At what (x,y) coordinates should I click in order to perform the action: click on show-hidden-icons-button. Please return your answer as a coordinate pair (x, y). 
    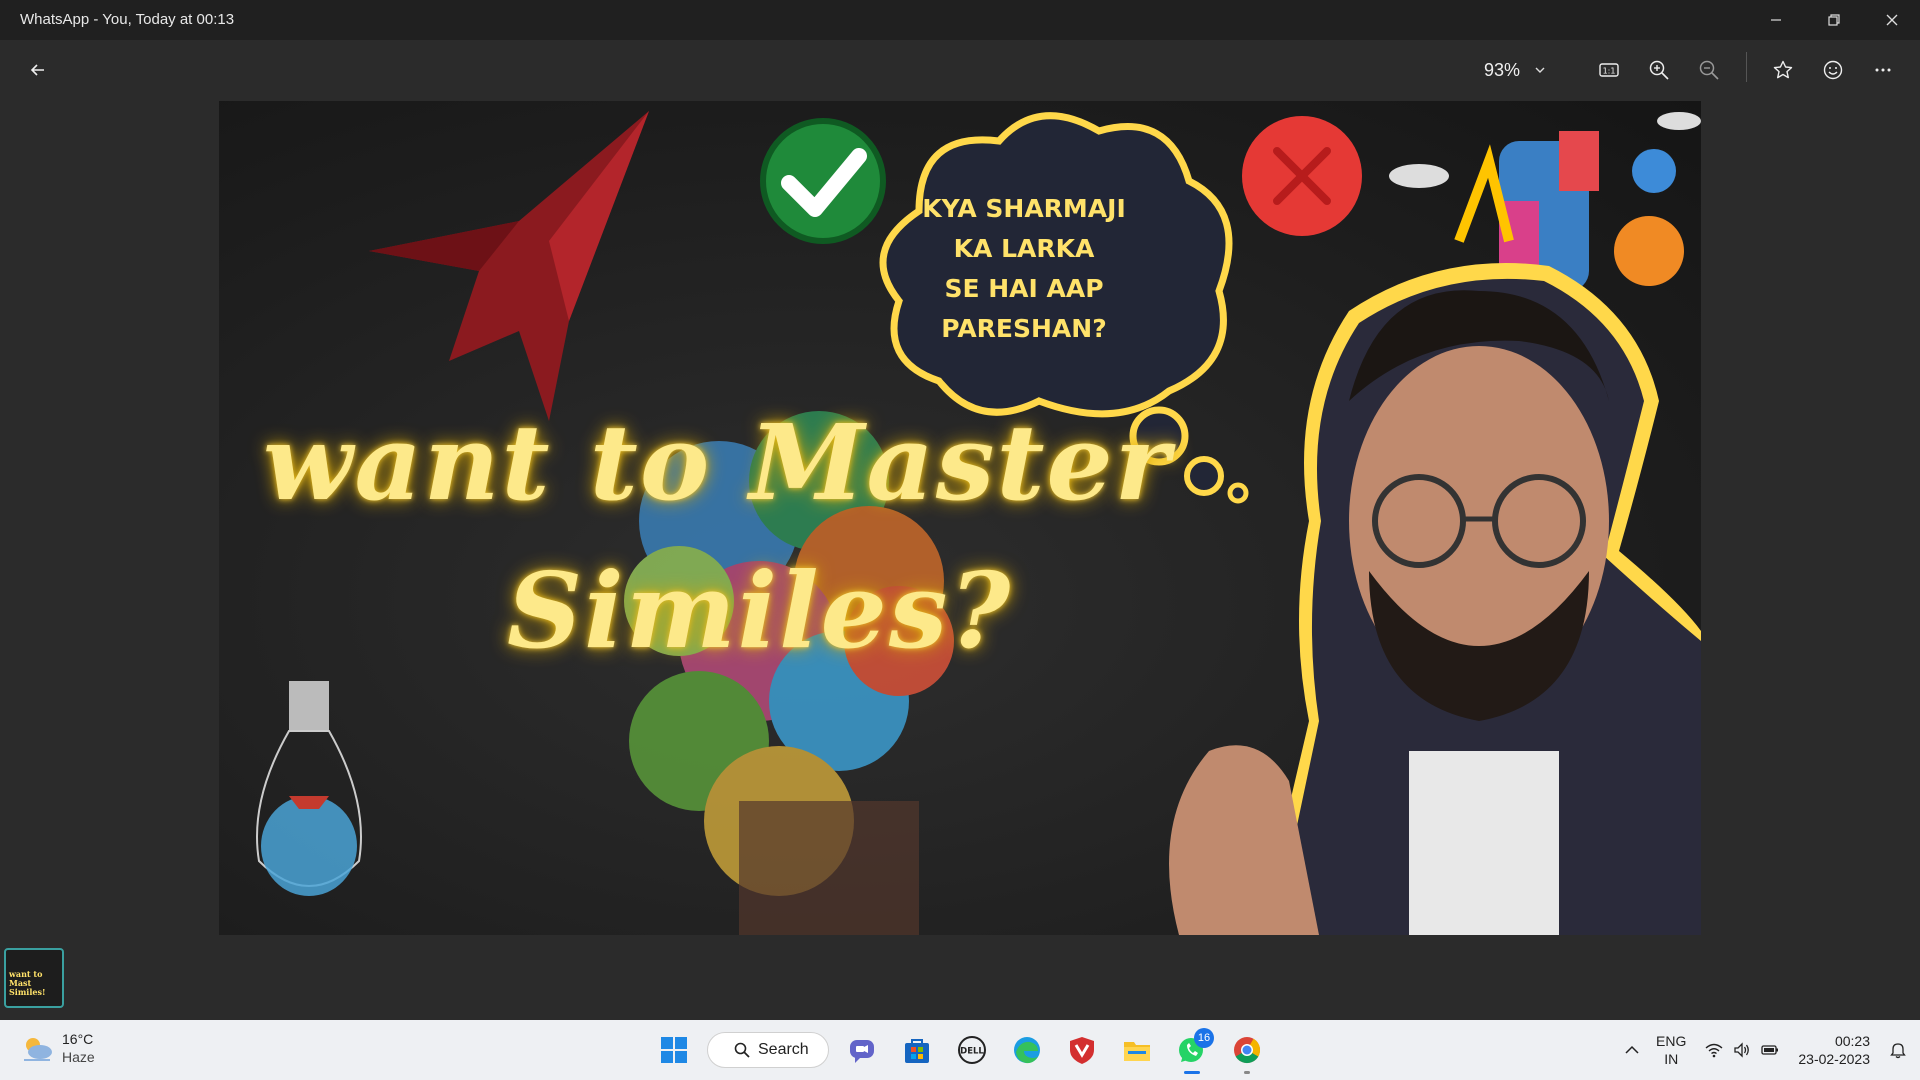
    Looking at the image, I should click on (1632, 1050).